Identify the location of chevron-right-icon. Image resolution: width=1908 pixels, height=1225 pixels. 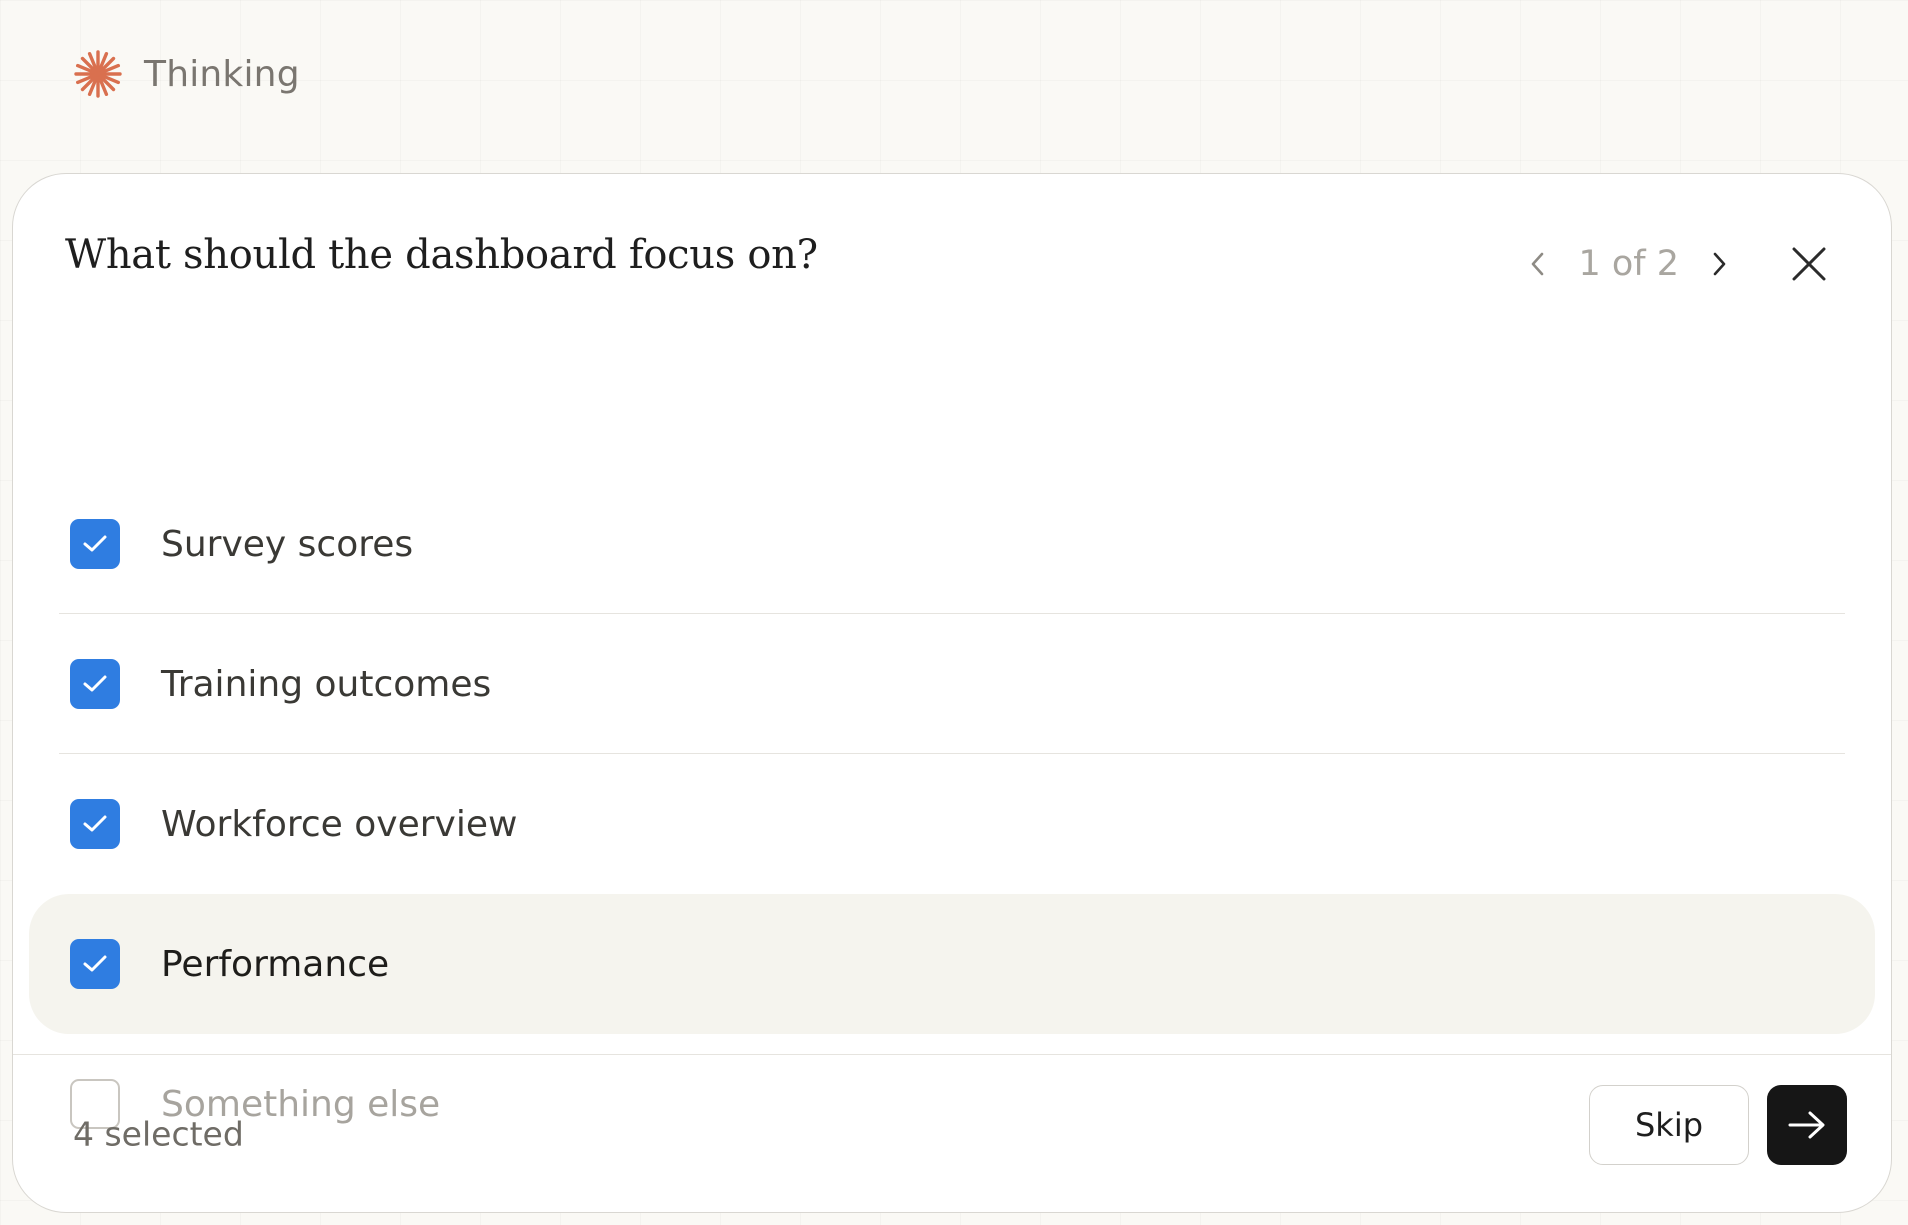
(1719, 264).